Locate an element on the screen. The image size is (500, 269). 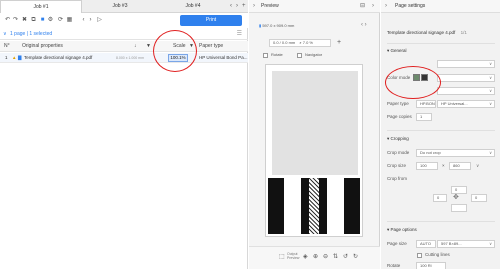
cutting-lines-checkbox is located at coordinates (419, 255).